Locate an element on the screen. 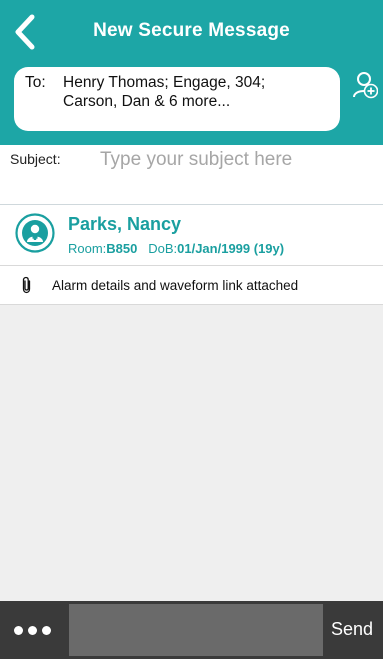 The height and width of the screenshot is (659, 383). message-input is located at coordinates (196, 630).